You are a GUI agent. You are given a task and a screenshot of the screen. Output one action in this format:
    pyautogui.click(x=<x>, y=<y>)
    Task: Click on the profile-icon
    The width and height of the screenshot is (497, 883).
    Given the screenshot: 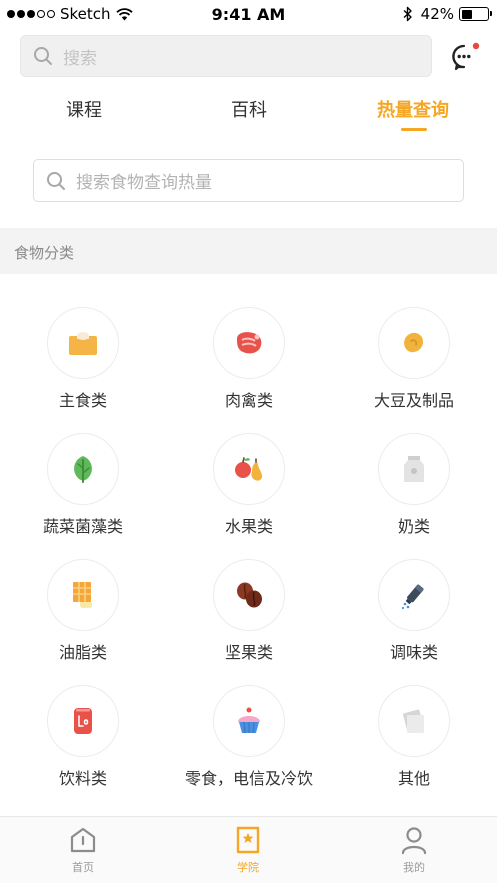 What is the action you would take?
    pyautogui.click(x=414, y=841)
    